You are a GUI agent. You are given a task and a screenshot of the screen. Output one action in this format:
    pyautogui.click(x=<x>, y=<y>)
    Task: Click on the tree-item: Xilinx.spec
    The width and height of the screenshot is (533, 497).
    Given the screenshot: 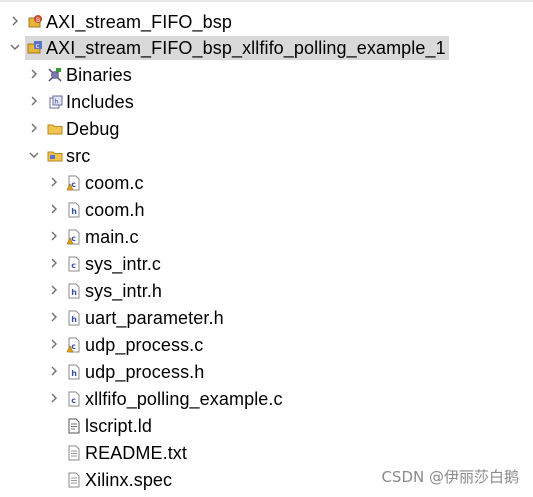 What is the action you would take?
    pyautogui.click(x=87, y=479)
    